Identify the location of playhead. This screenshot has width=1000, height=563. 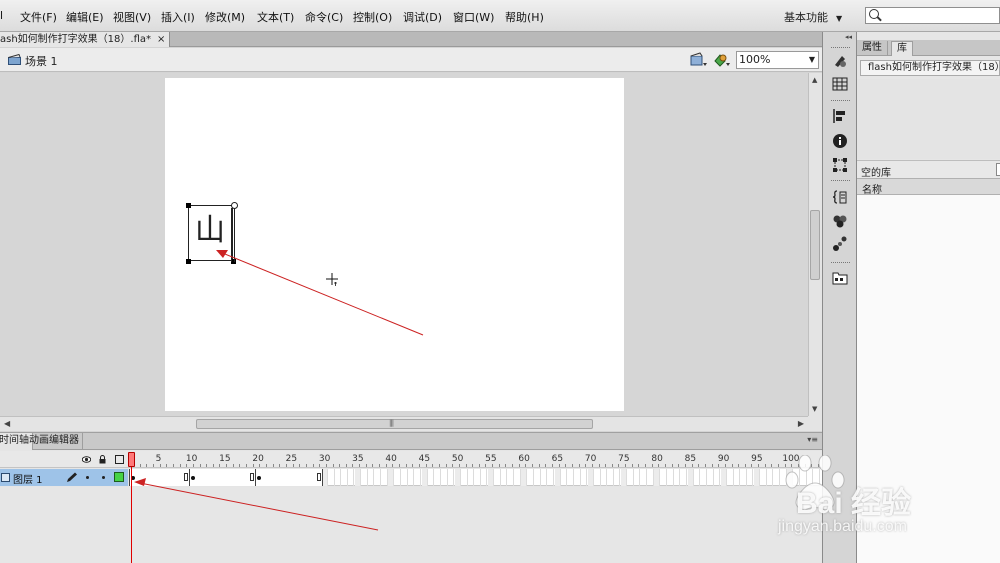
(131, 459).